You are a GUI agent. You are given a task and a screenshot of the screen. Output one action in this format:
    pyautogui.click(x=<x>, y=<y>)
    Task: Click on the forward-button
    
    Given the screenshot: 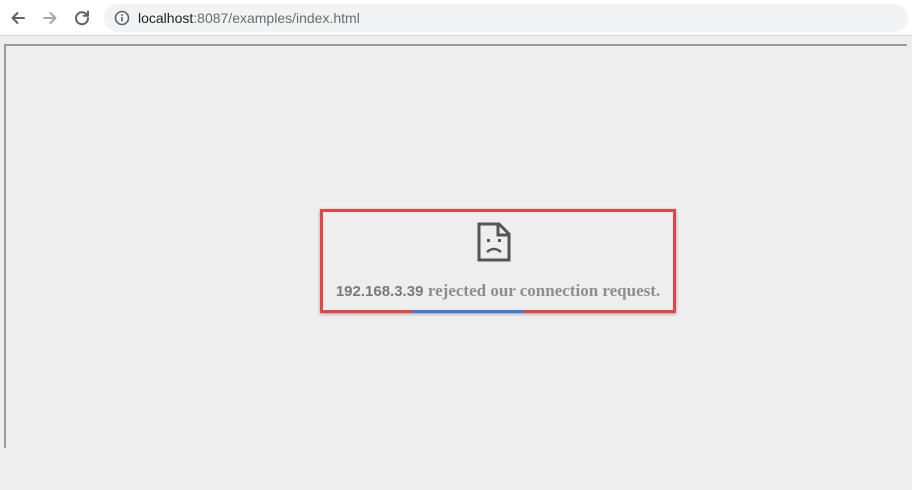 What is the action you would take?
    pyautogui.click(x=50, y=18)
    